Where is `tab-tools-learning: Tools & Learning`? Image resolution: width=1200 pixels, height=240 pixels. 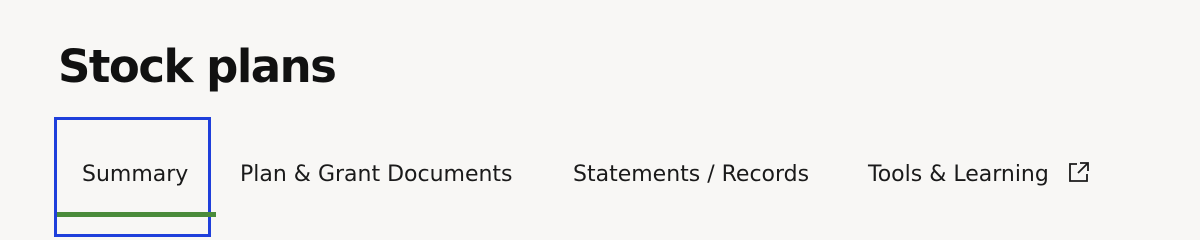 tab-tools-learning: Tools & Learning is located at coordinates (980, 182).